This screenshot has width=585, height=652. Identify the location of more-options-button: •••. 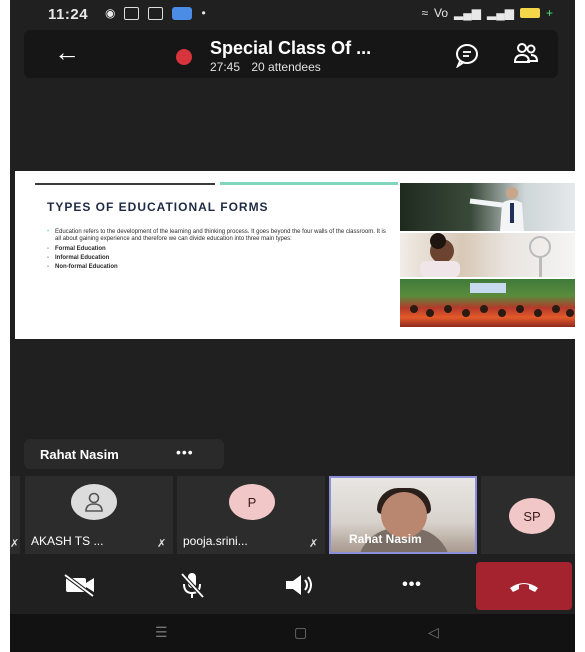
(412, 585).